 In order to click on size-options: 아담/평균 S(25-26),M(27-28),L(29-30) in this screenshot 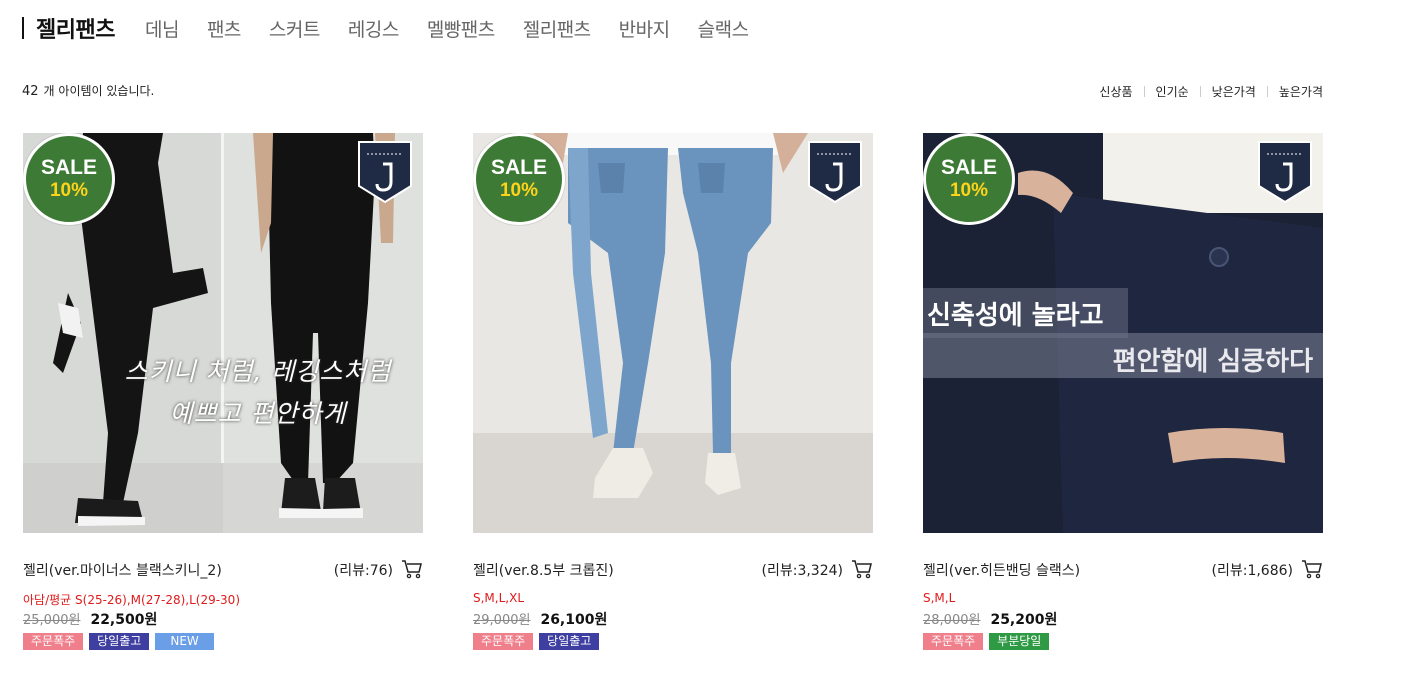, I will do `click(132, 600)`.